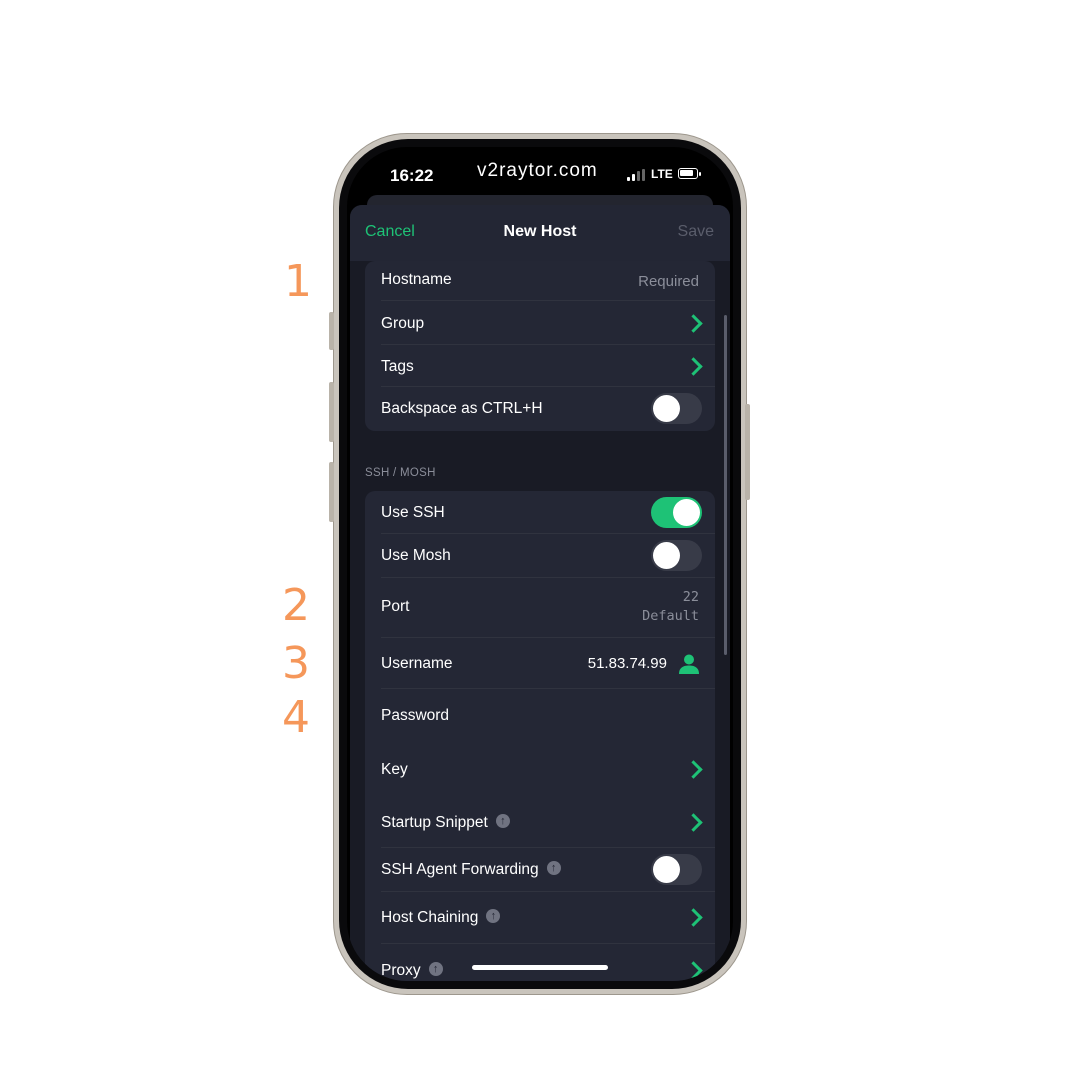 The width and height of the screenshot is (1080, 1080). I want to click on port-hint: Default, so click(670, 616).